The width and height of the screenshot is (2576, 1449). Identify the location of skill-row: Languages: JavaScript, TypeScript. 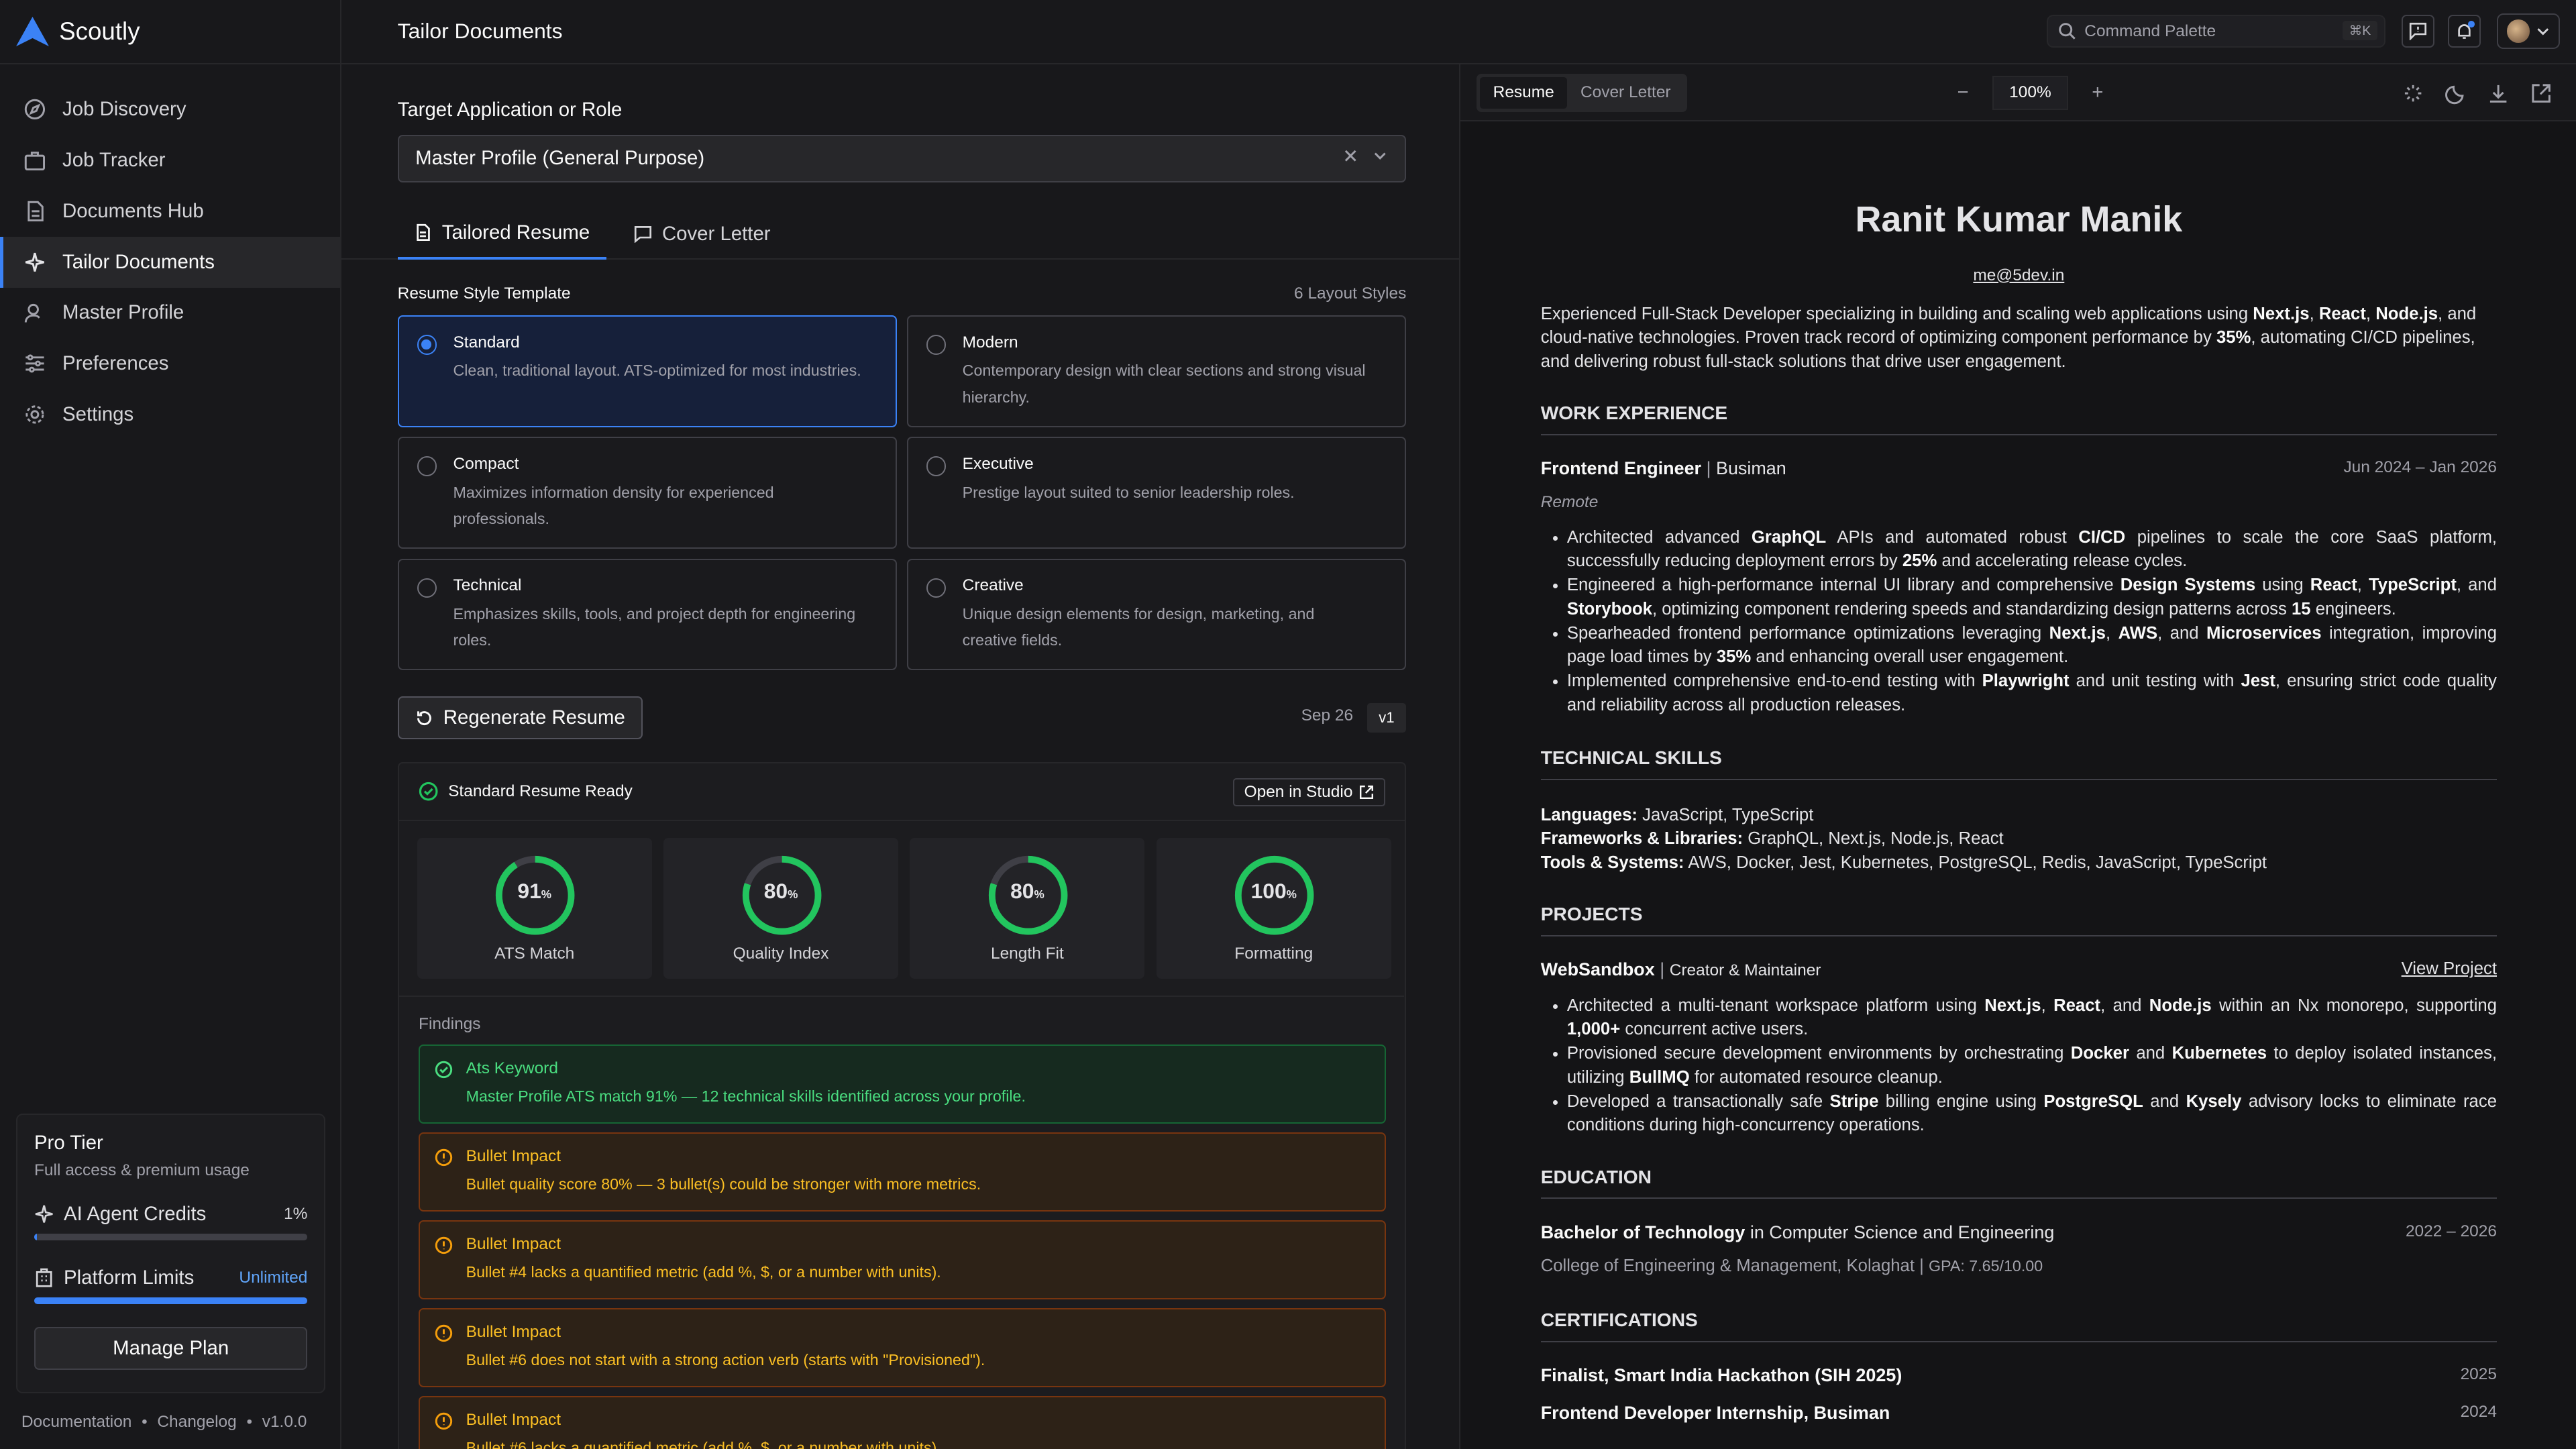
(2019, 816).